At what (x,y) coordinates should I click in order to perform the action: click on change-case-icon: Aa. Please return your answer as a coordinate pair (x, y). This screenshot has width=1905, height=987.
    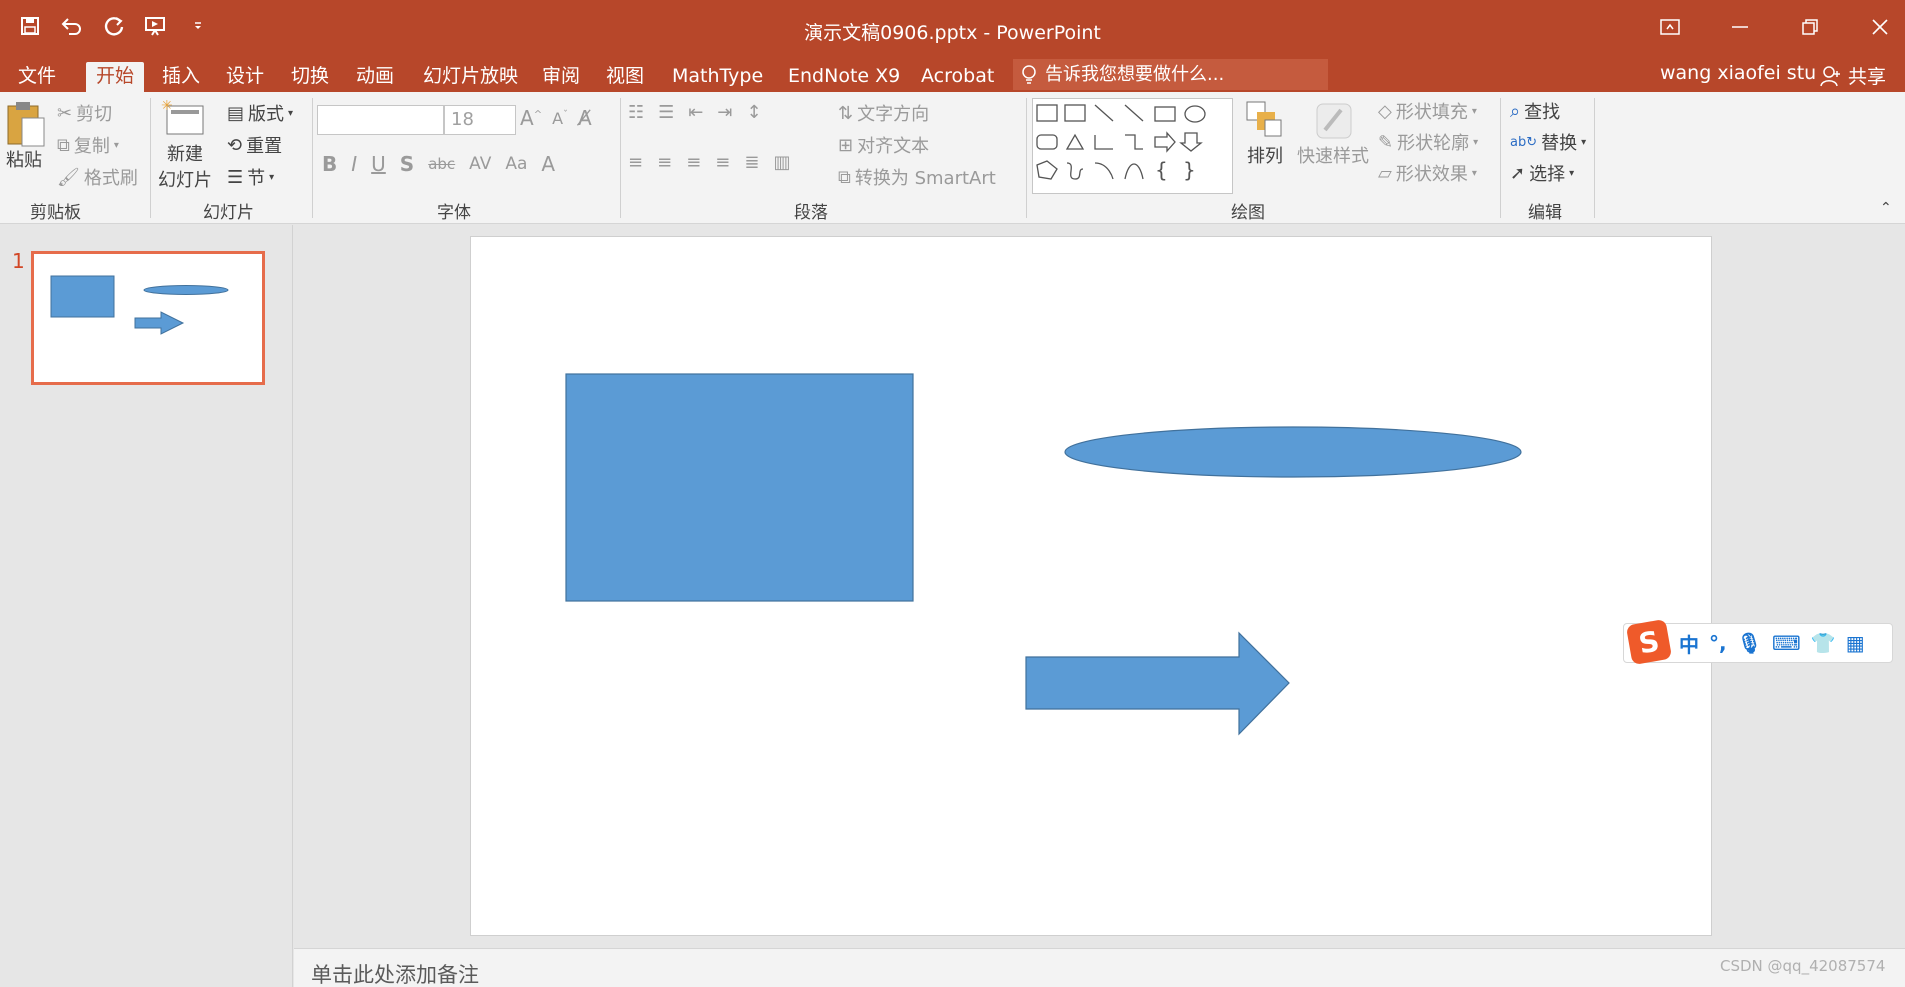
    Looking at the image, I should click on (516, 164).